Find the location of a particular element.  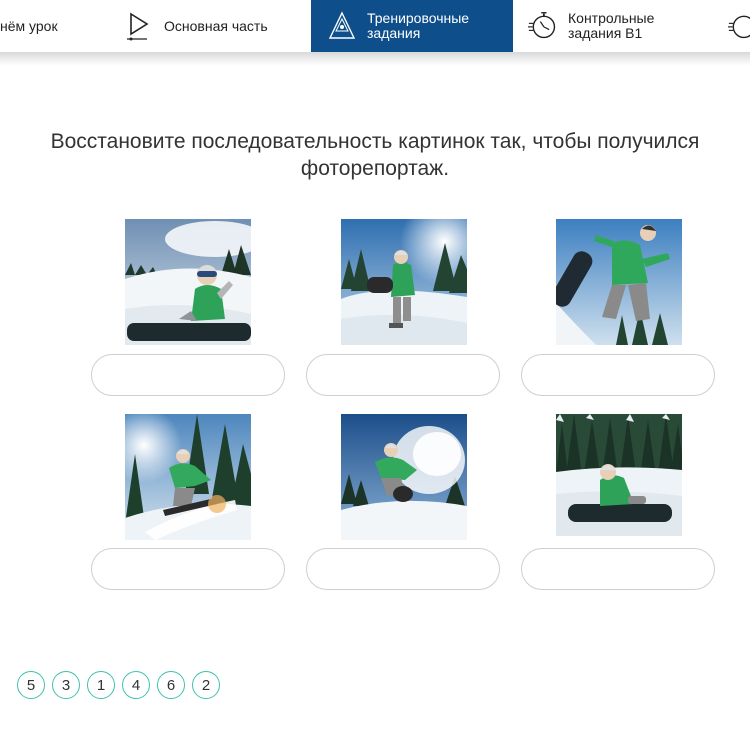

triangle-icon is located at coordinates (342, 26).